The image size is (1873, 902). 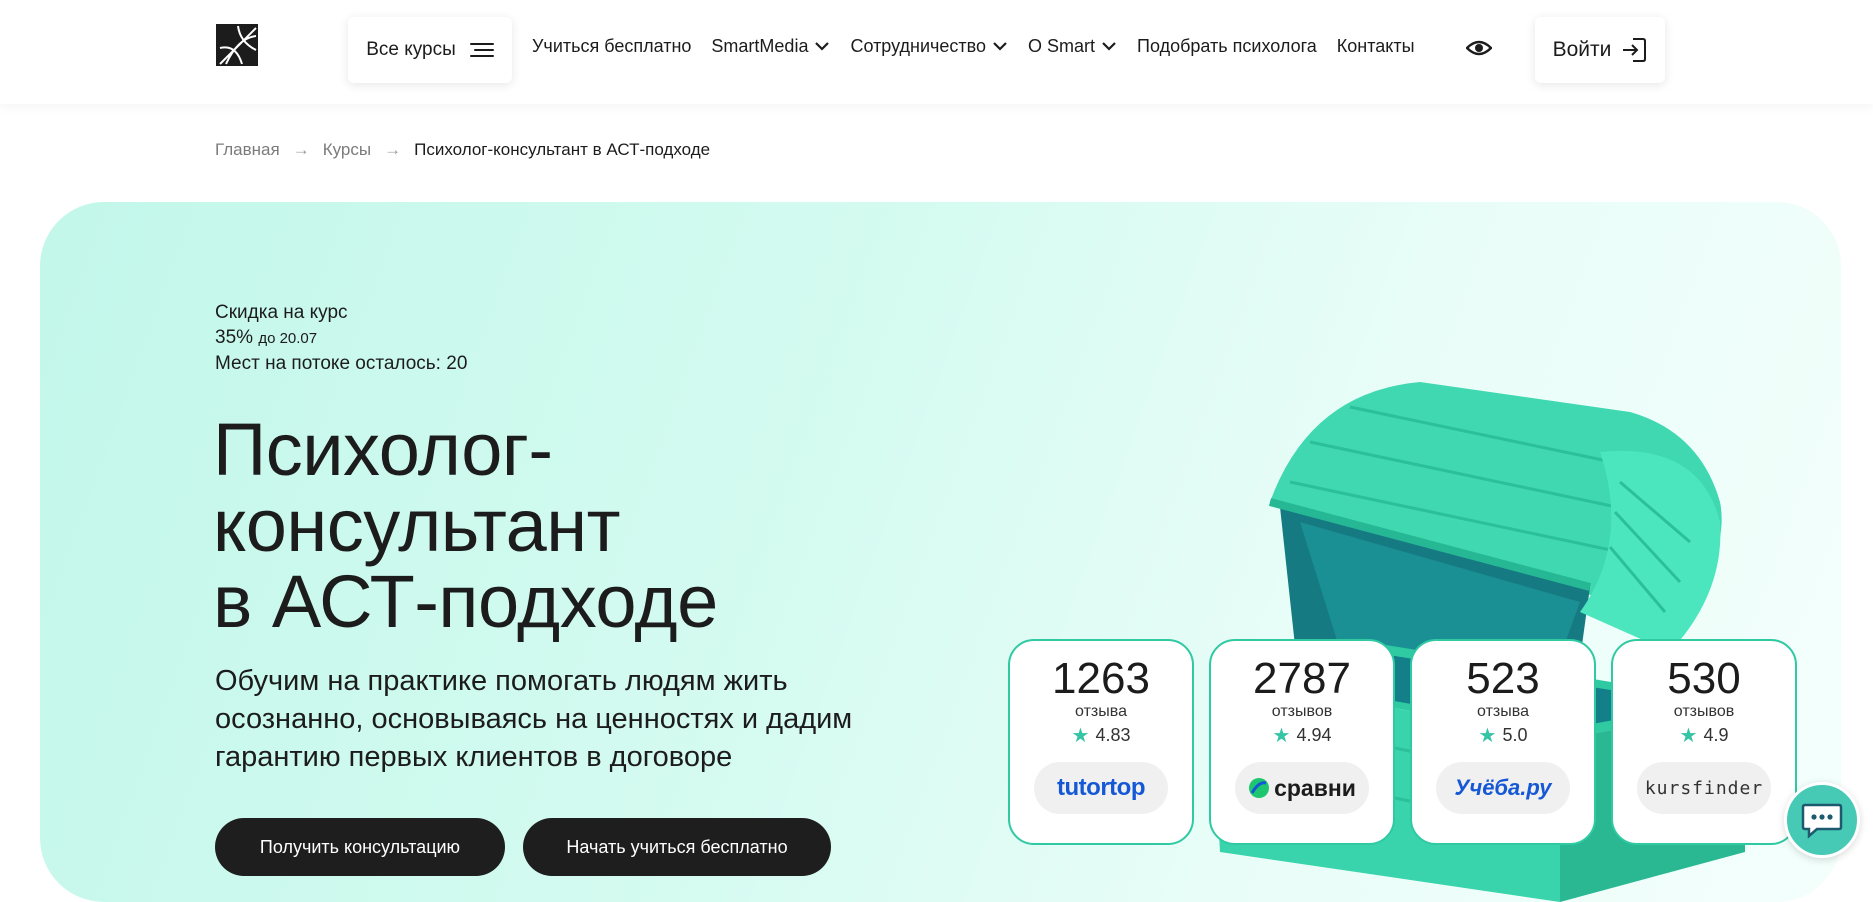 I want to click on seats-line: Мест на потоке осталось: 20, so click(x=341, y=363).